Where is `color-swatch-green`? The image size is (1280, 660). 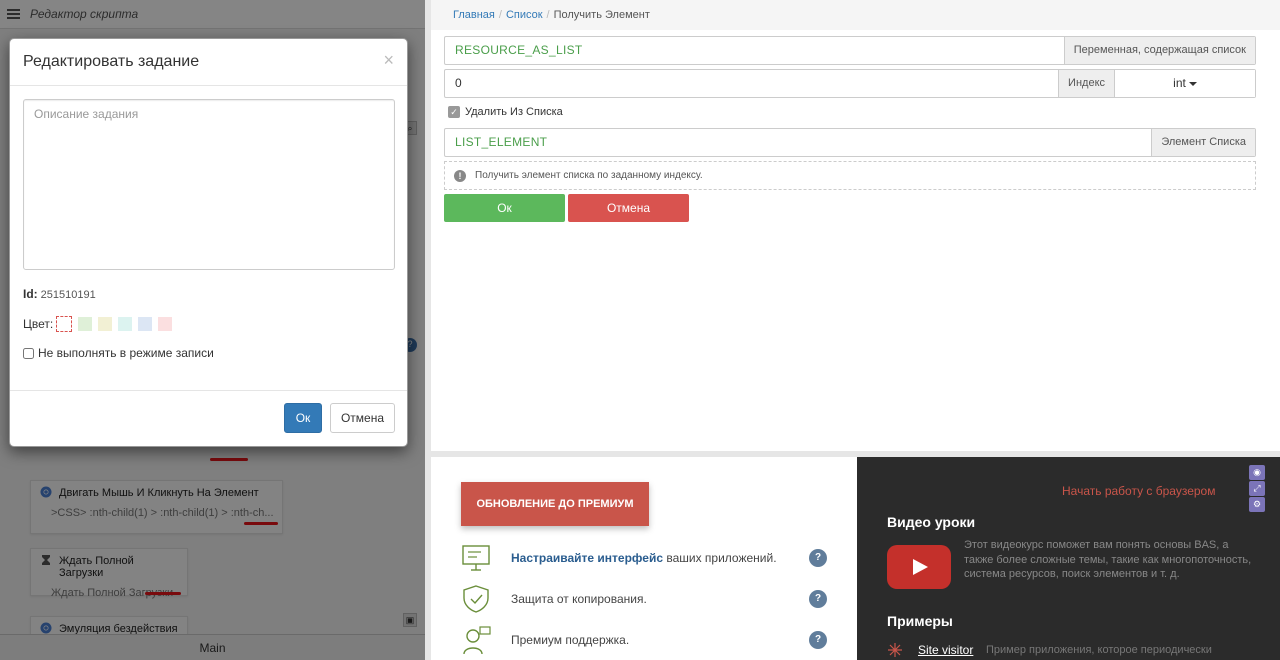 color-swatch-green is located at coordinates (85, 324).